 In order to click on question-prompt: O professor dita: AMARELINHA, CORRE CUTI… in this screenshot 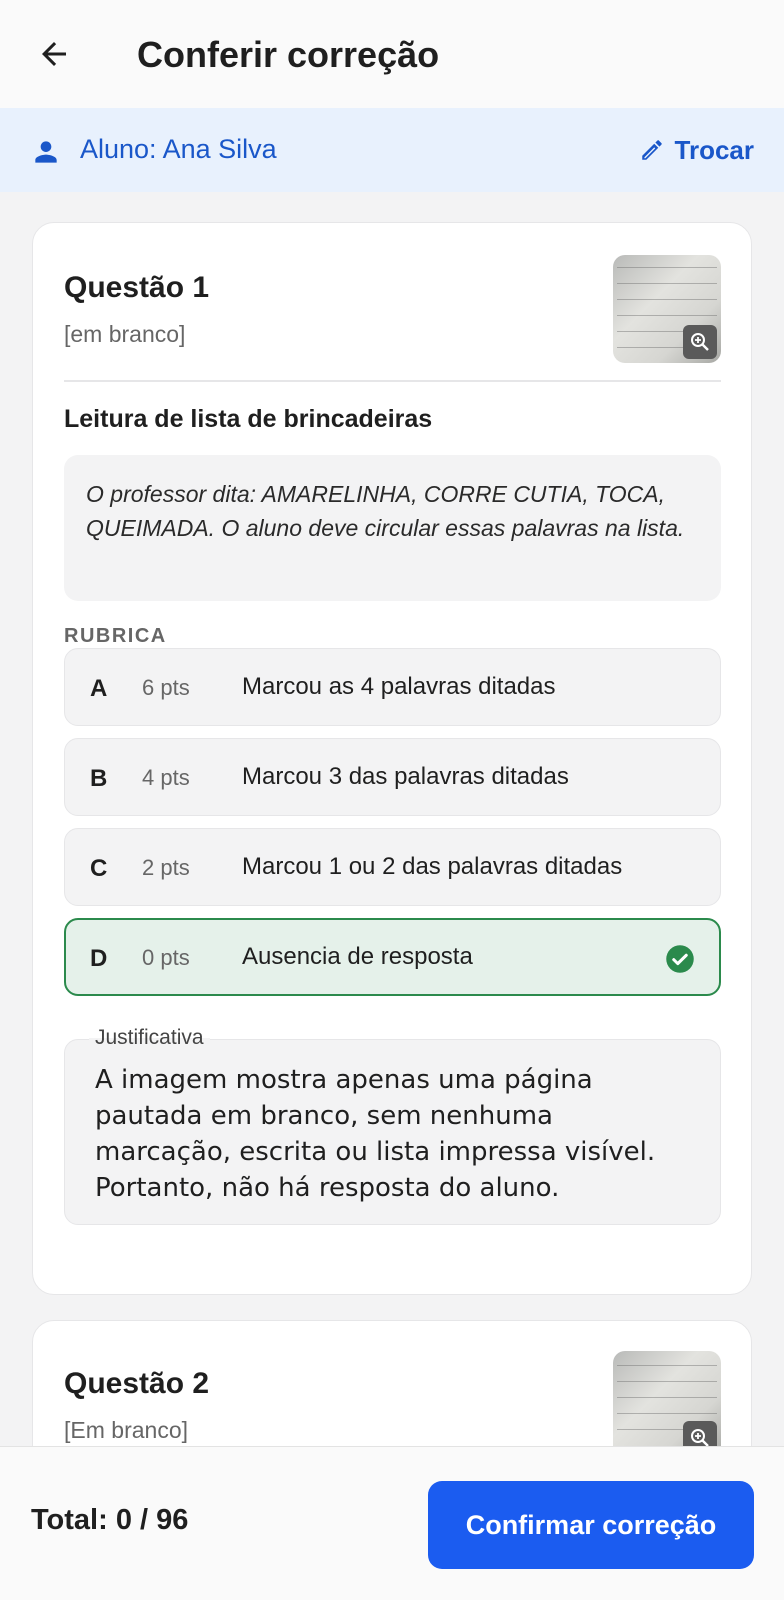, I will do `click(392, 528)`.